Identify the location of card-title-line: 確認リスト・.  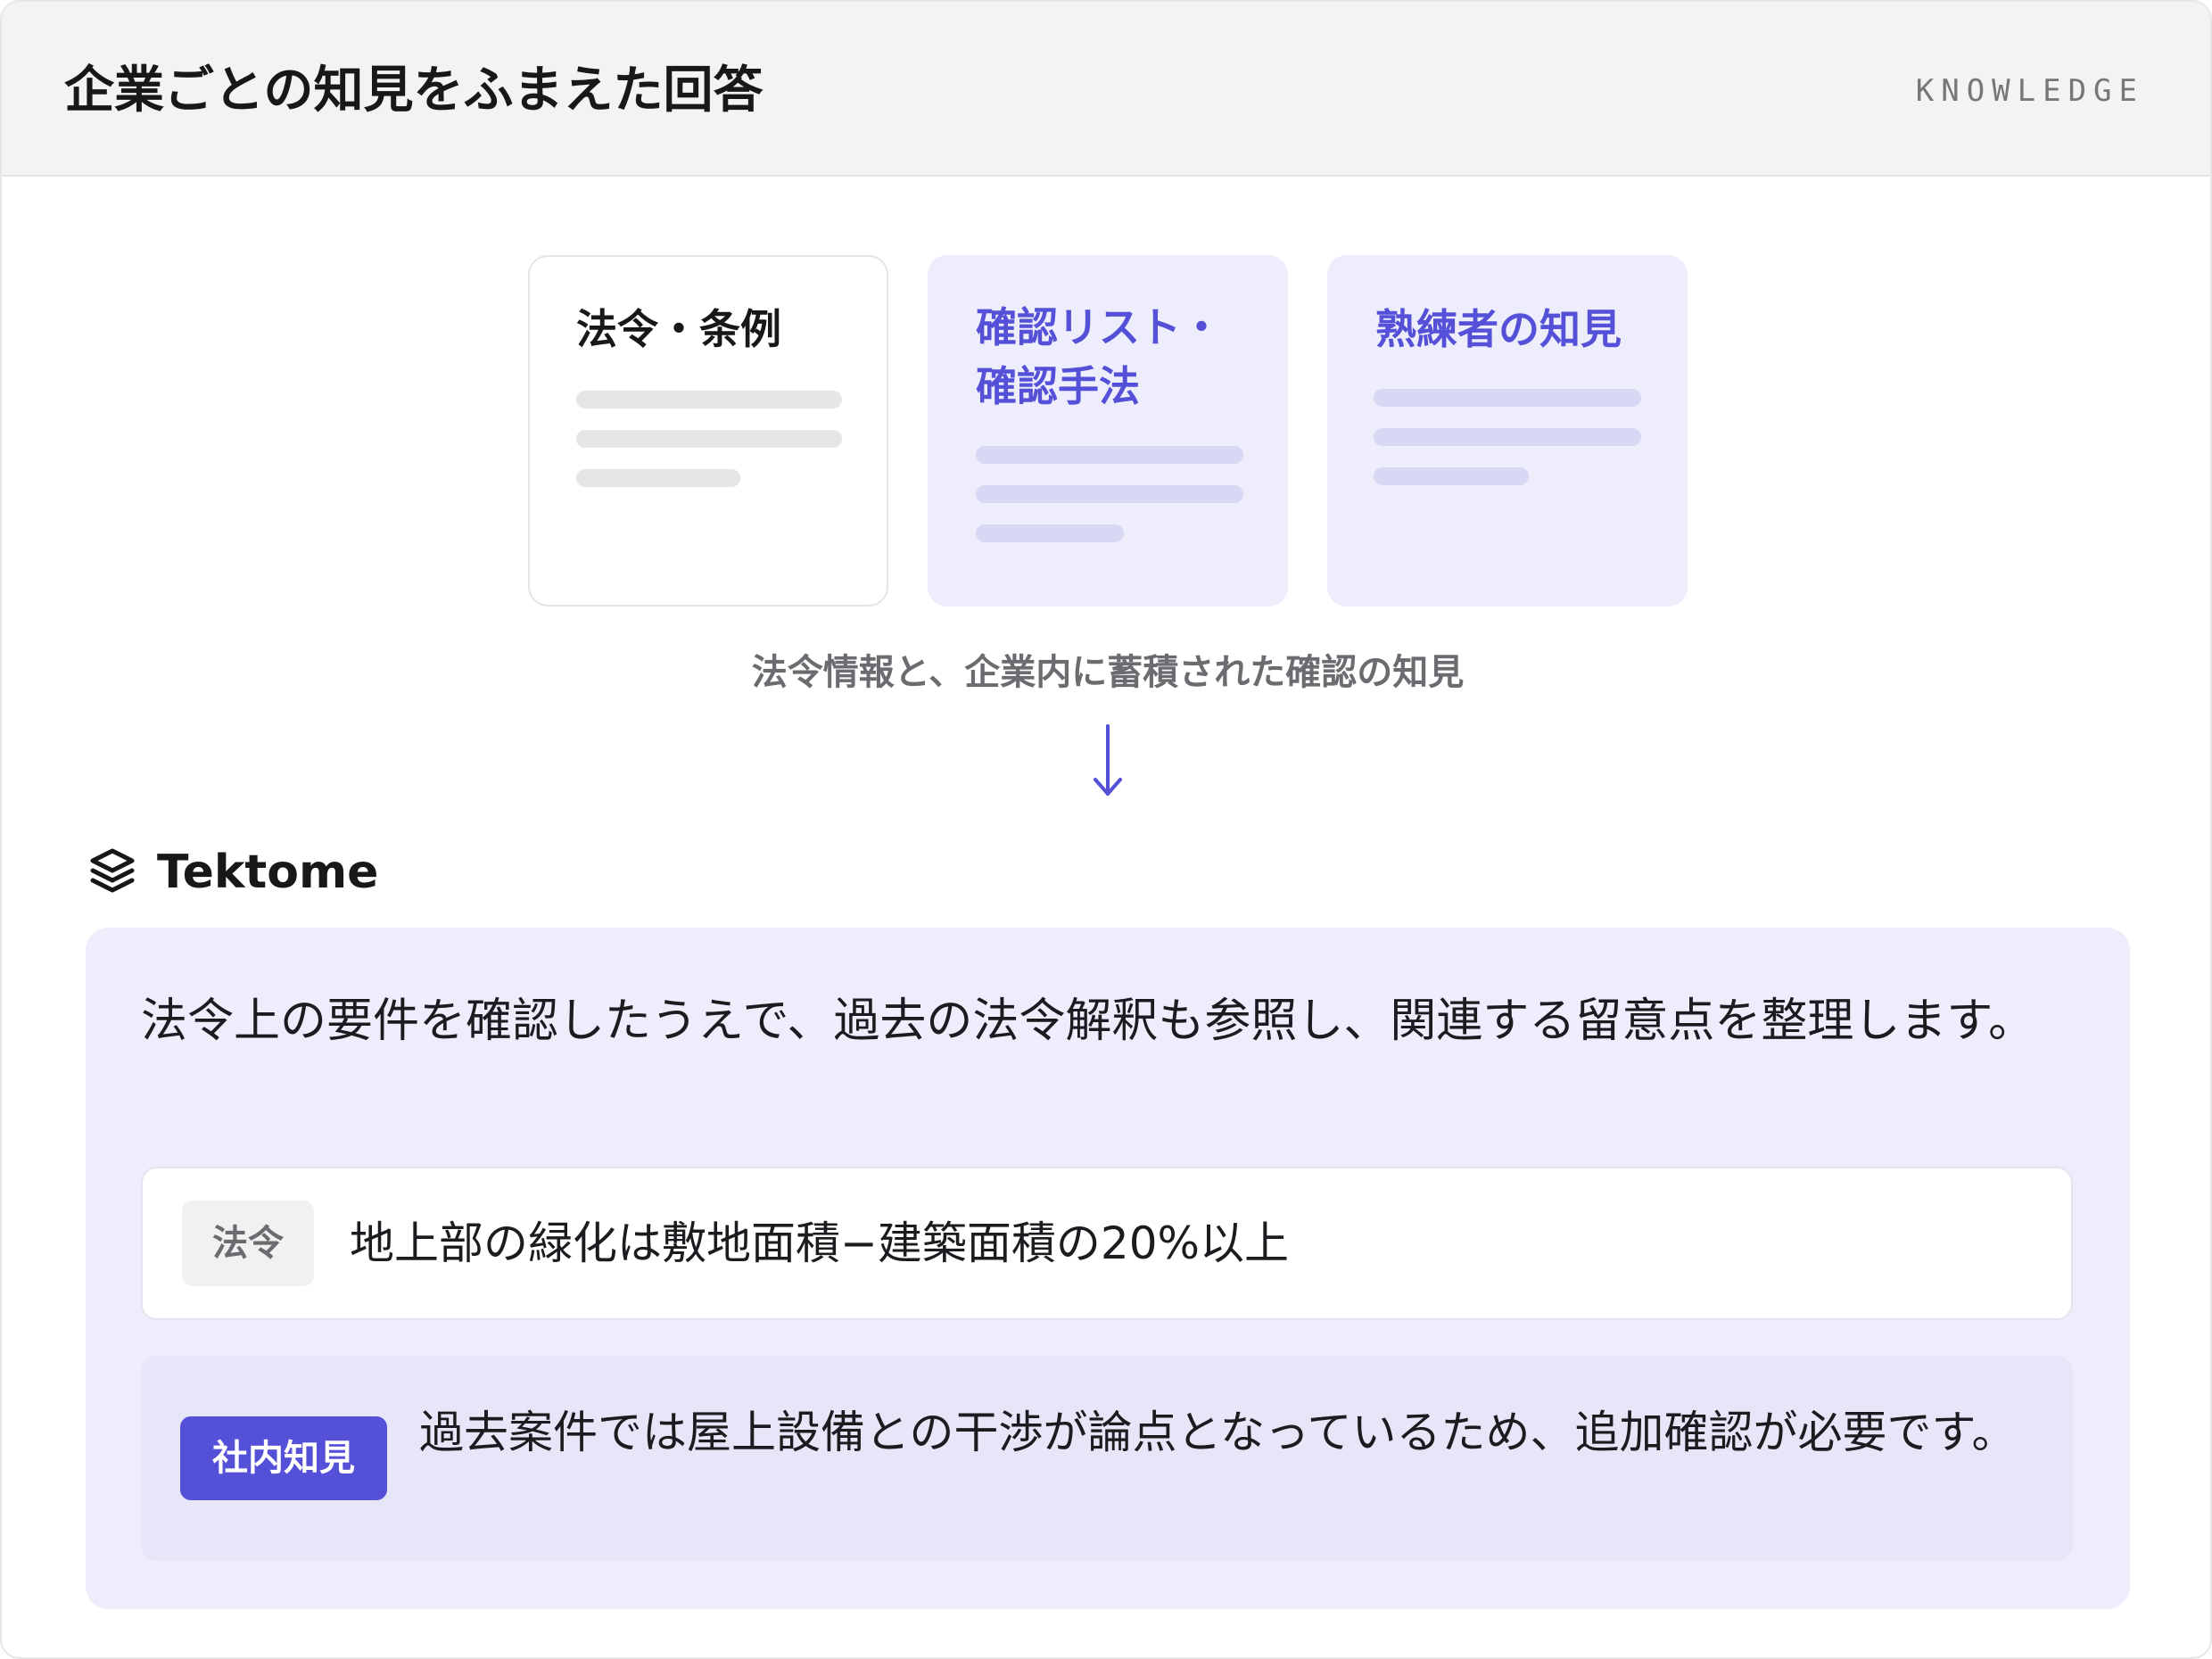
(1099, 327).